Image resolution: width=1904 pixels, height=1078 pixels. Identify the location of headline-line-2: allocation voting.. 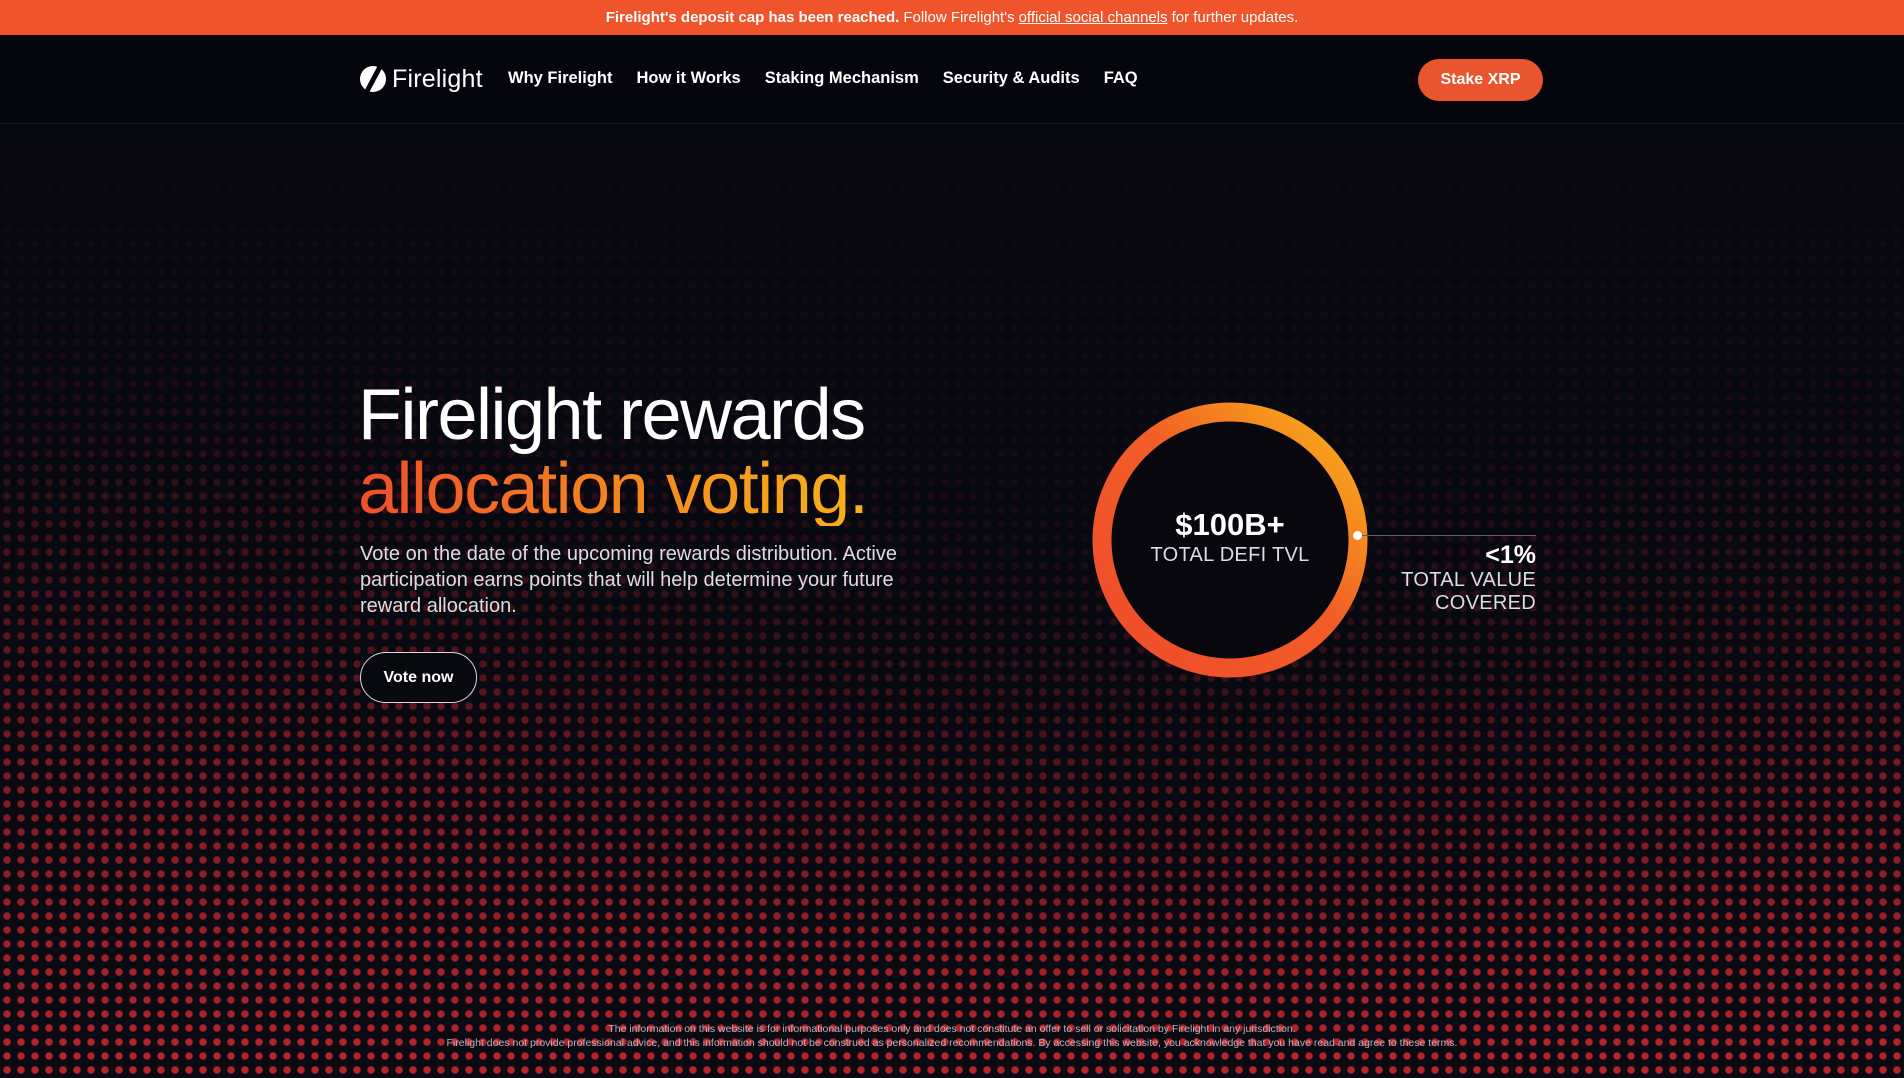
(613, 489).